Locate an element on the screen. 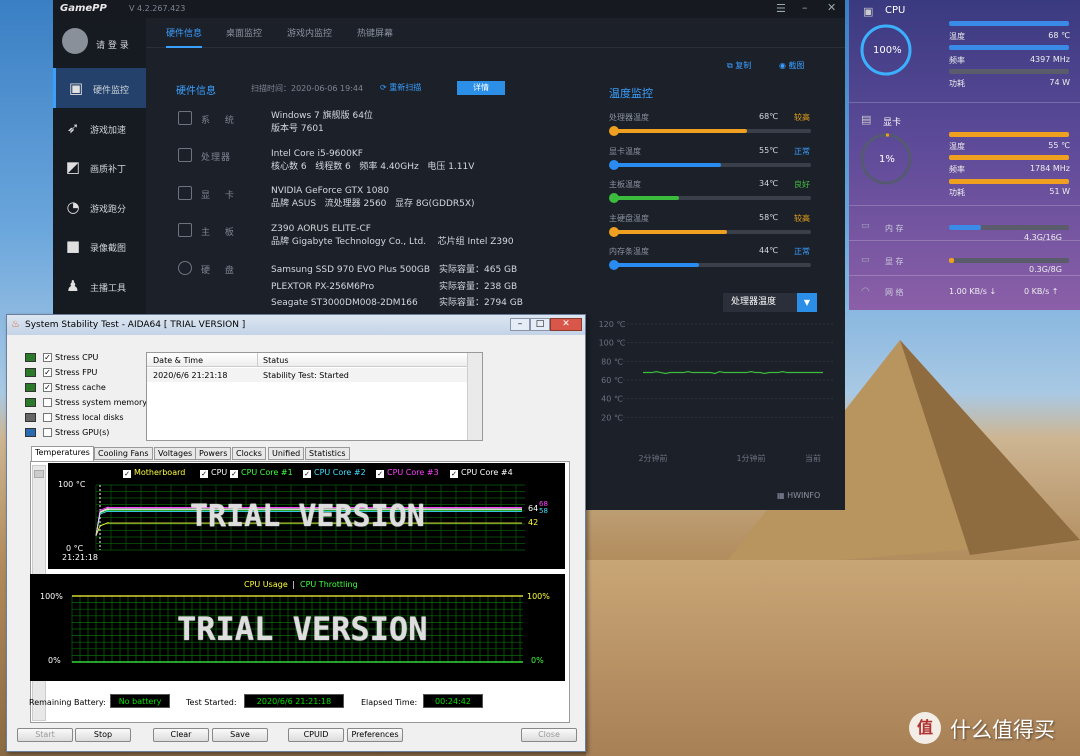 Image resolution: width=1080 pixels, height=756 pixels. overlay-mem-label: 内 存 is located at coordinates (894, 228).